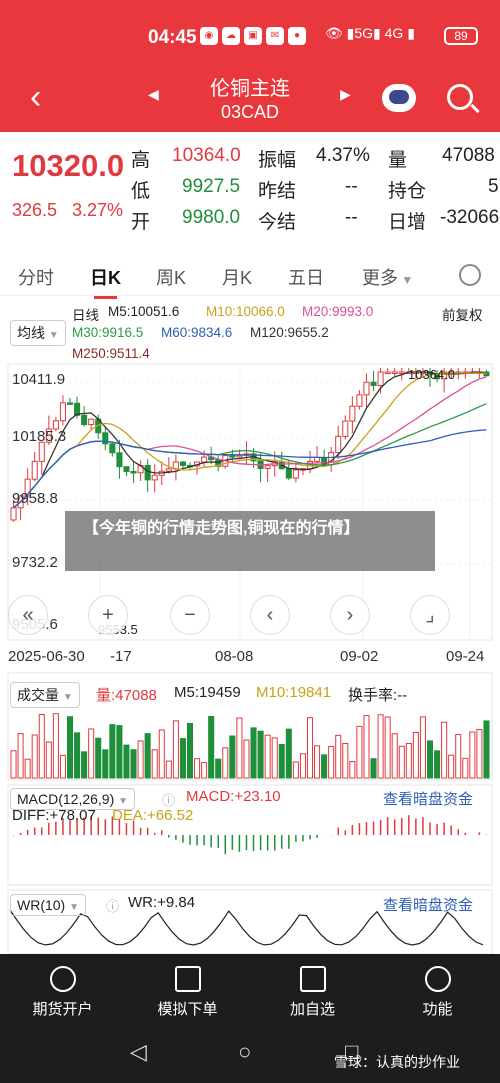 The height and width of the screenshot is (1083, 500). Describe the element at coordinates (39, 379) in the screenshot. I see `y-axis-label: 10411.9` at that location.